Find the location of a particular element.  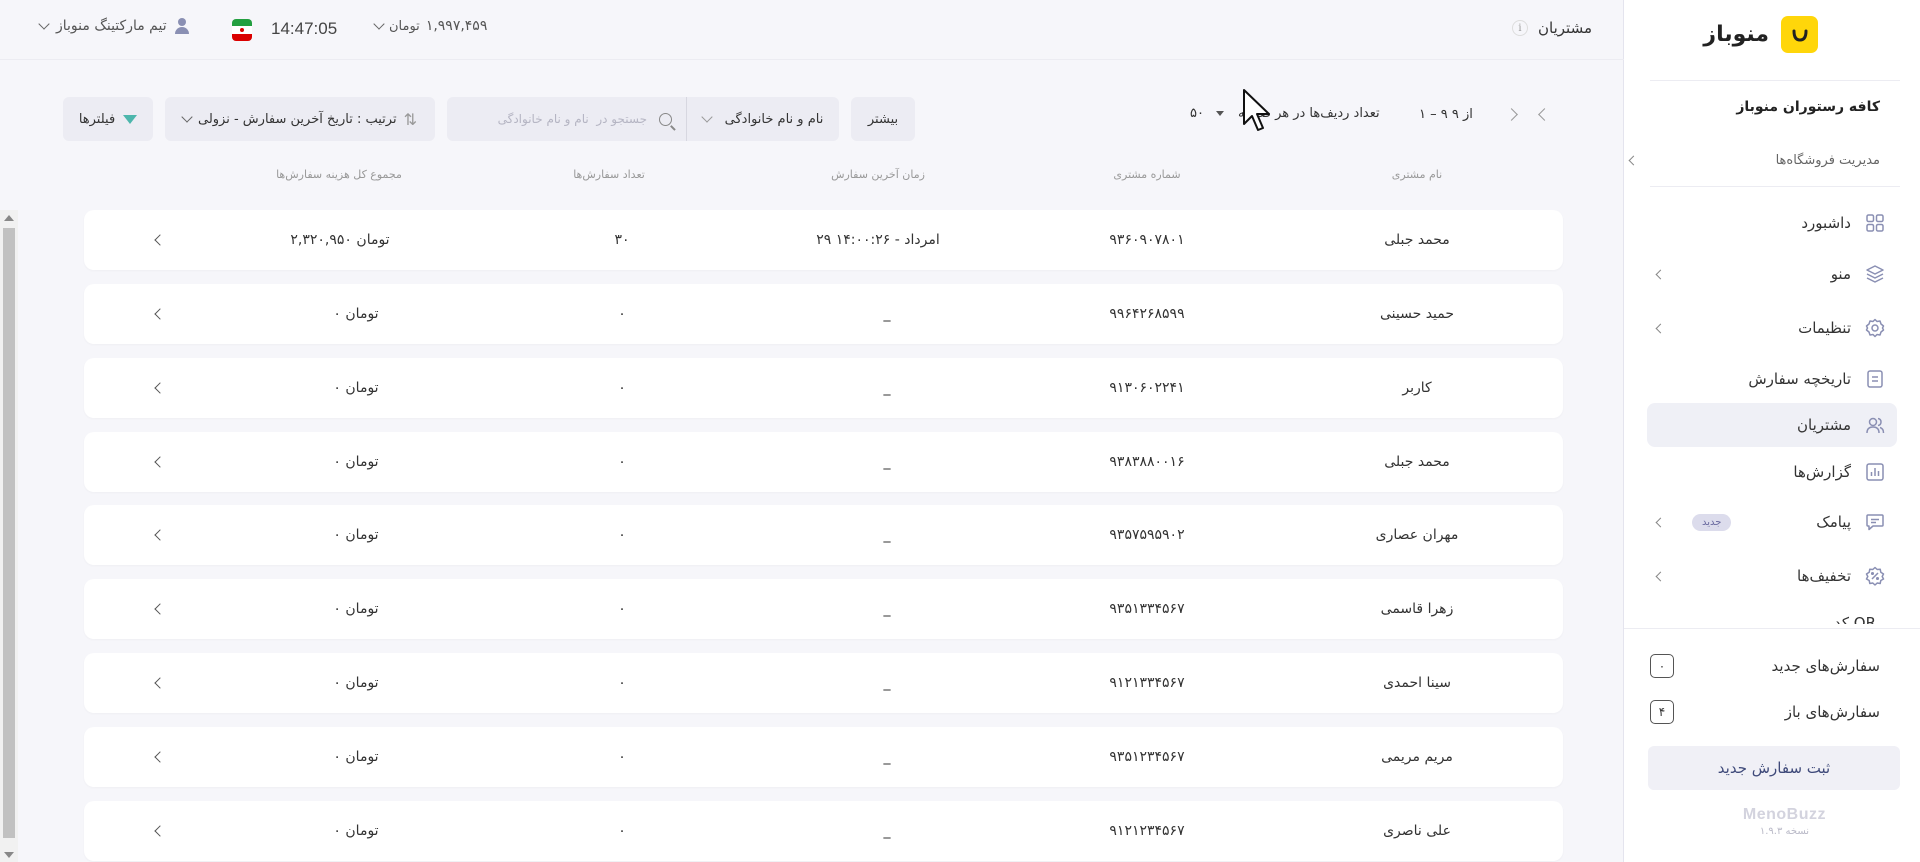

iran-flag-icon is located at coordinates (242, 30).